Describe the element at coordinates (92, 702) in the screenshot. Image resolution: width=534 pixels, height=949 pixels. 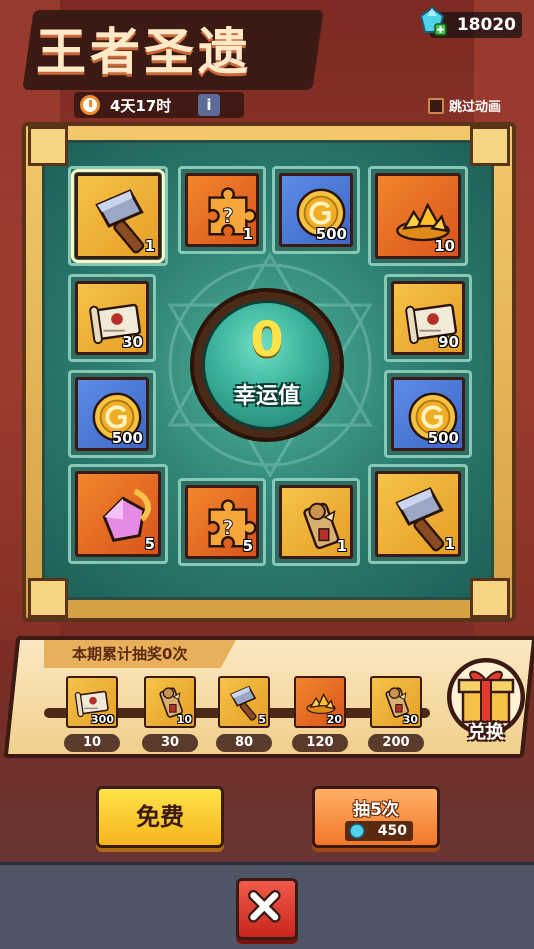
I see `milestone-card: 300` at that location.